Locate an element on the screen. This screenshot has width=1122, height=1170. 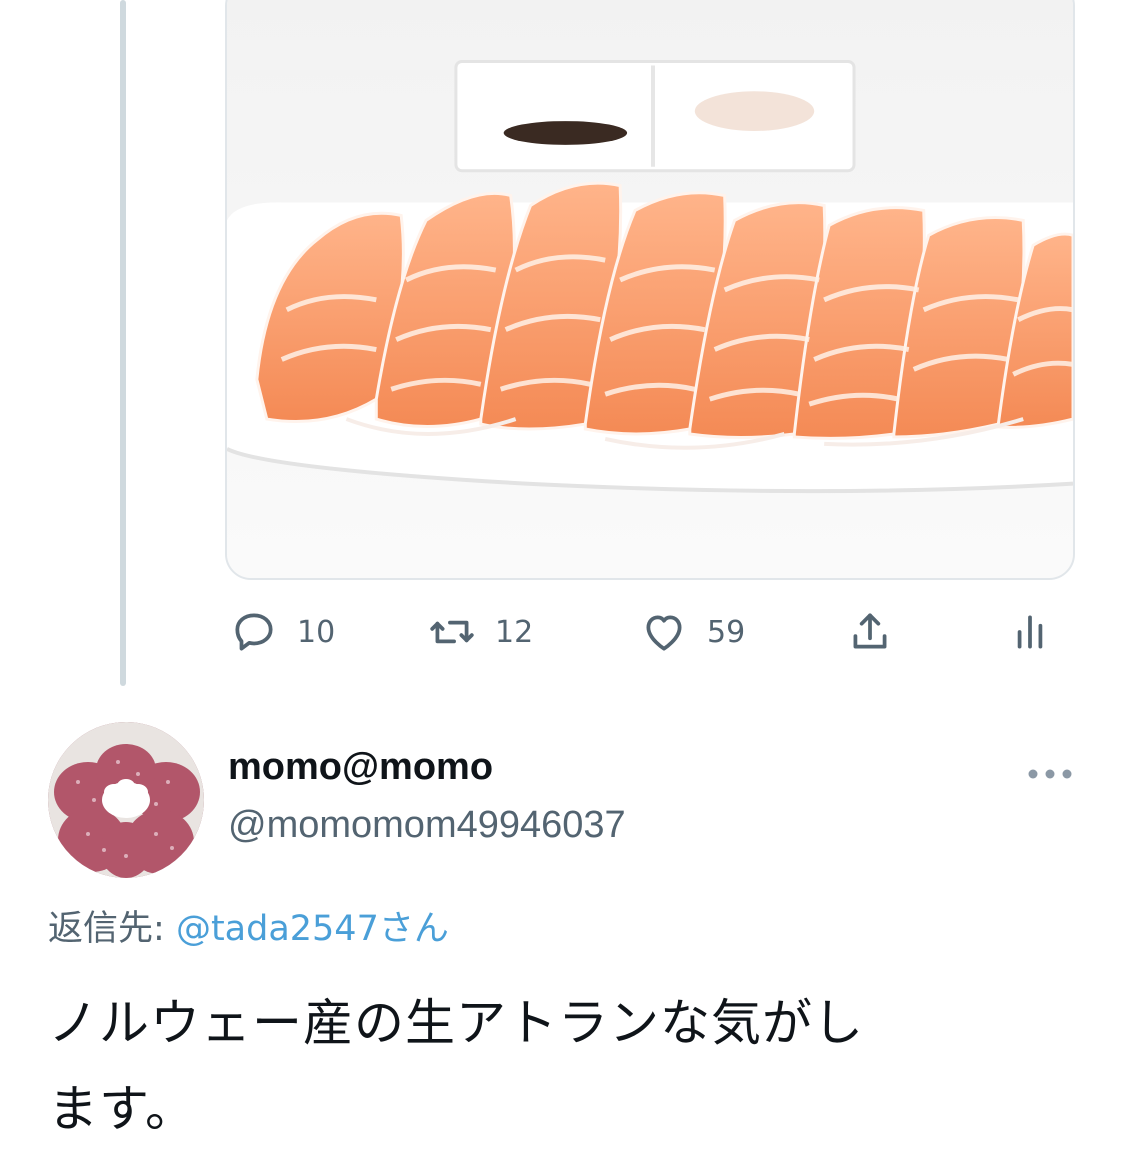
reply-to-prefix: 返信先: is located at coordinates (106, 929).